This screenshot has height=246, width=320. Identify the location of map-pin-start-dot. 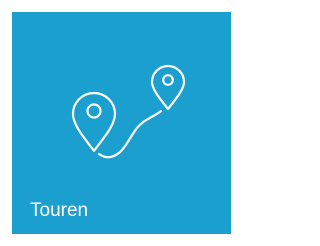
(94, 111).